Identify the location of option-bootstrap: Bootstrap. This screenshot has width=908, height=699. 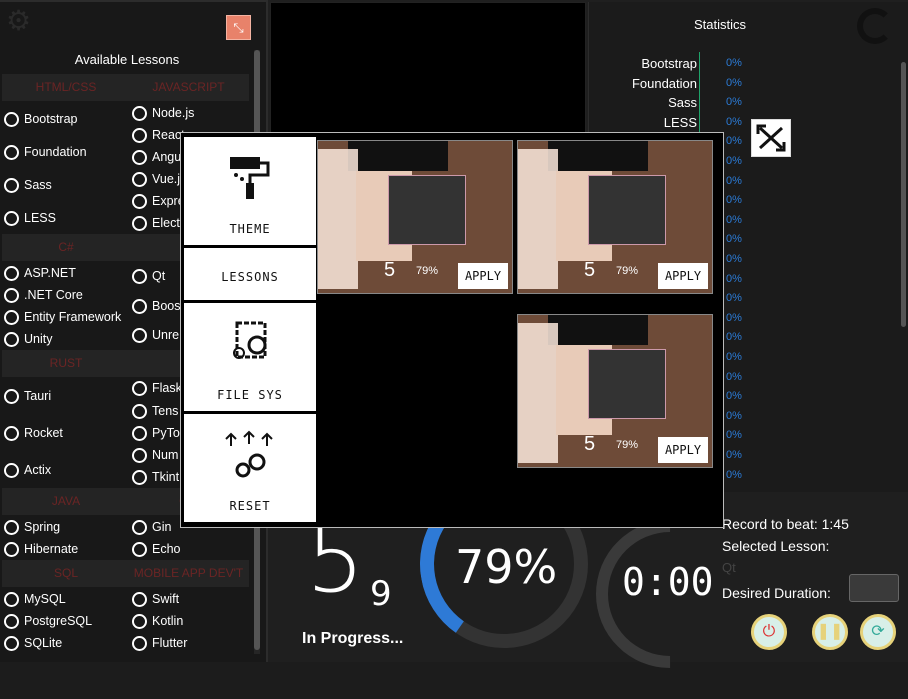
(41, 119).